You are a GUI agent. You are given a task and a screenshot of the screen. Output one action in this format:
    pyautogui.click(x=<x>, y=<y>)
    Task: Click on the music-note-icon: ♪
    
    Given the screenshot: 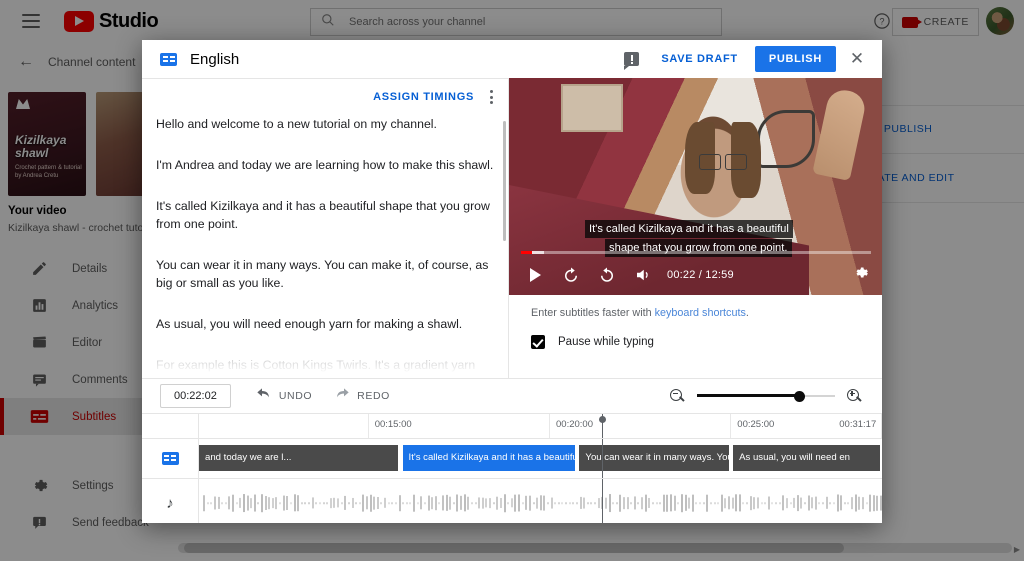 What is the action you would take?
    pyautogui.click(x=170, y=503)
    